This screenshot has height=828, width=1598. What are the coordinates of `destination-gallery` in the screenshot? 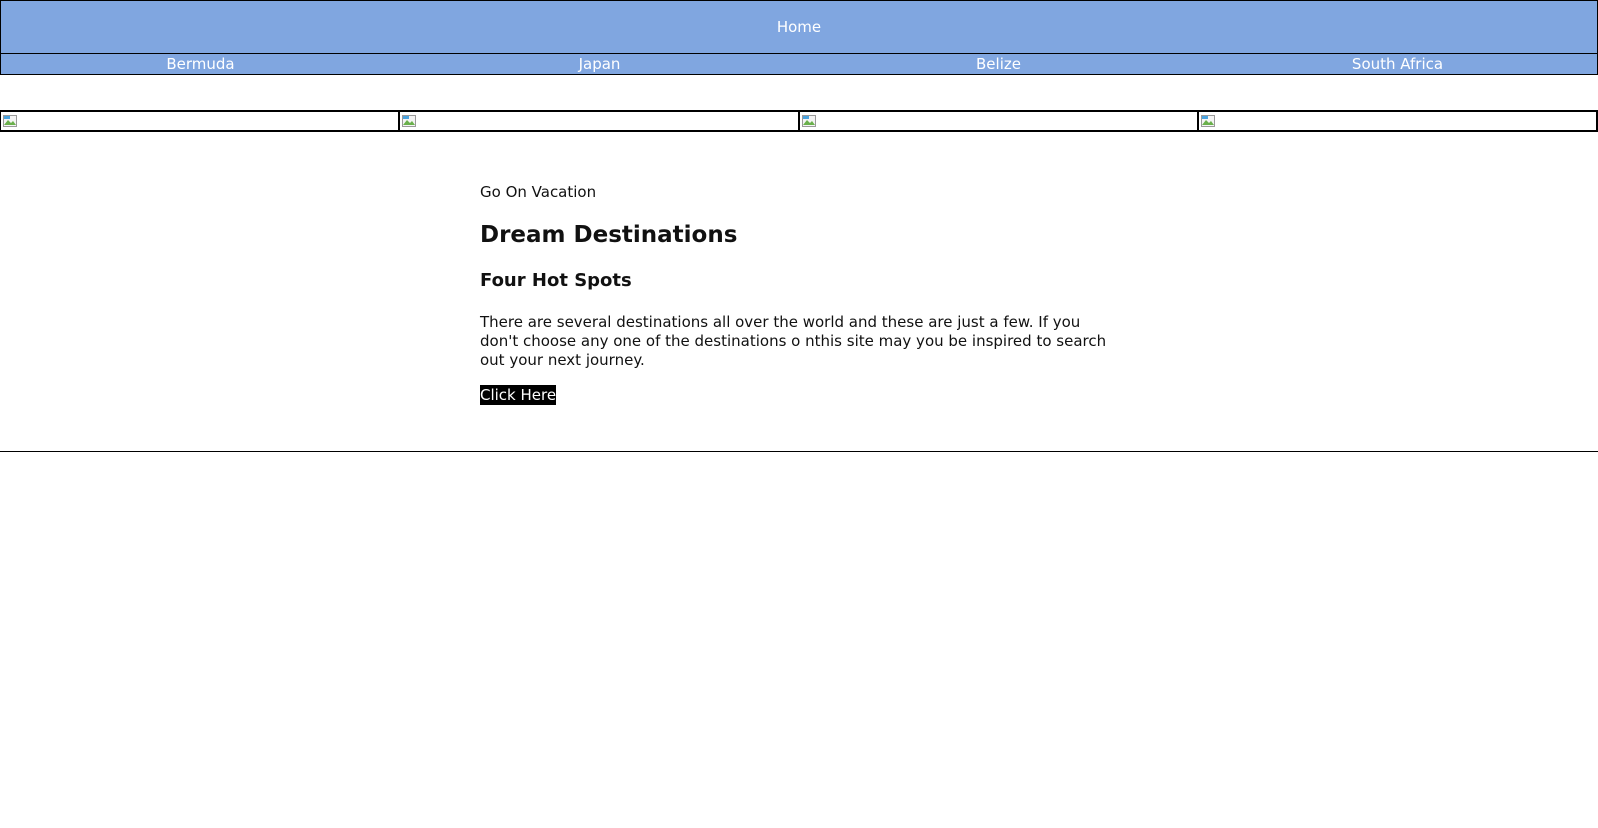 It's located at (799, 121).